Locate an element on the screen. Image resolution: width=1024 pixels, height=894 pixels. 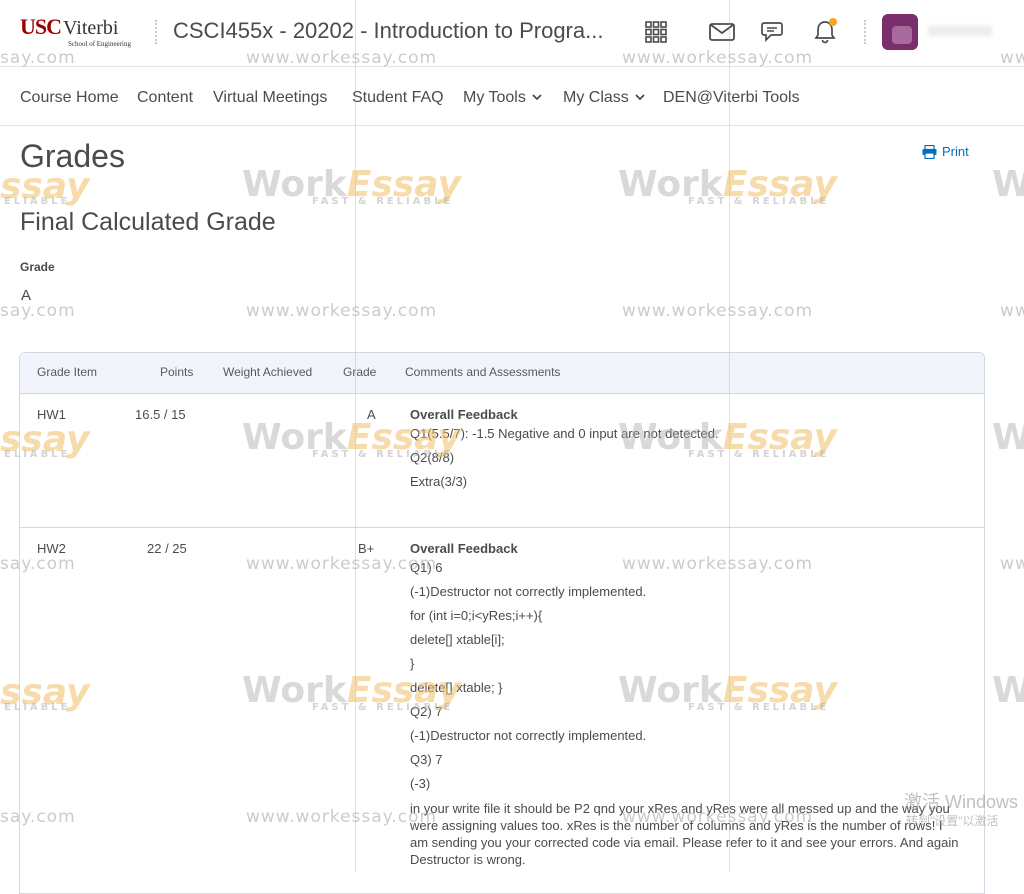
grade-label: Grade is located at coordinates (37, 267).